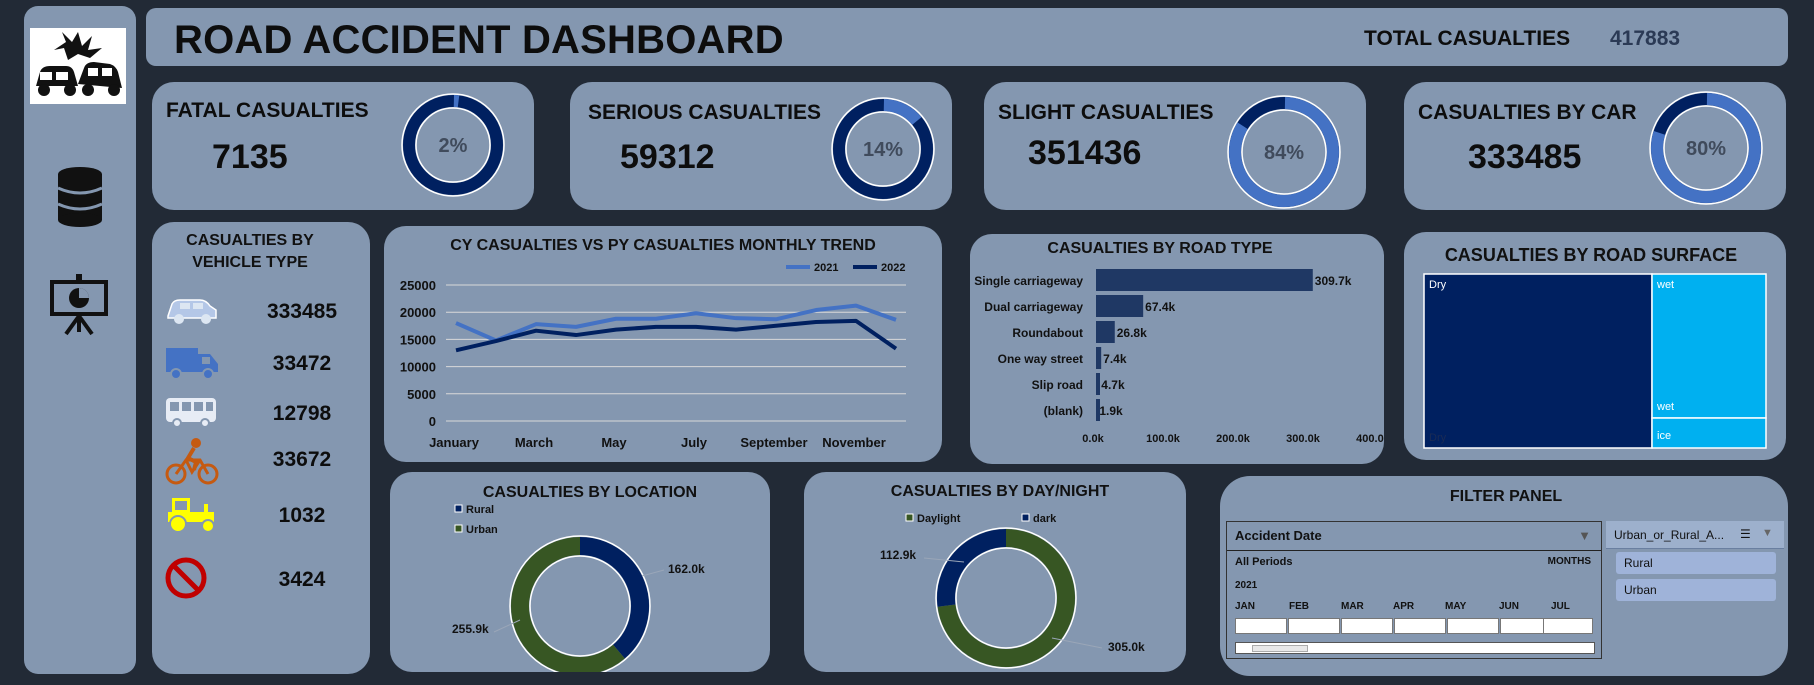 The width and height of the screenshot is (1814, 685). What do you see at coordinates (614, 442) in the screenshot?
I see `x-tick-label: May` at bounding box center [614, 442].